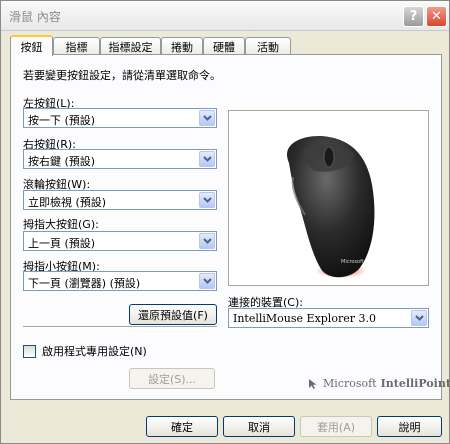 This screenshot has height=444, width=450. I want to click on close-title-button: ✕, so click(436, 16).